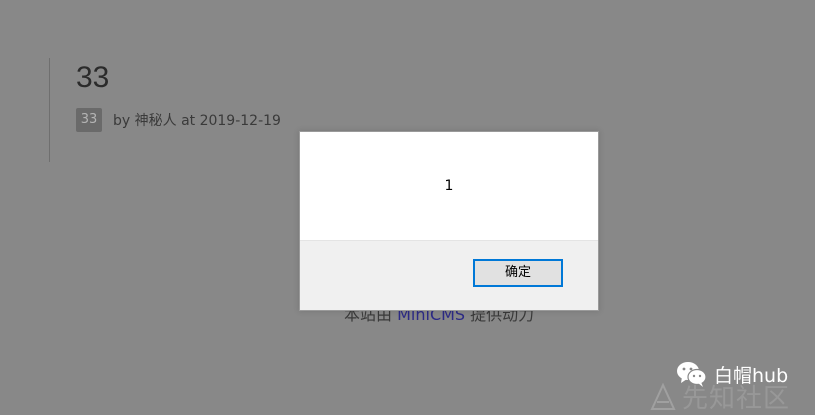  I want to click on post-meta-text: by 神秘人 at 2019-12-19, so click(197, 121).